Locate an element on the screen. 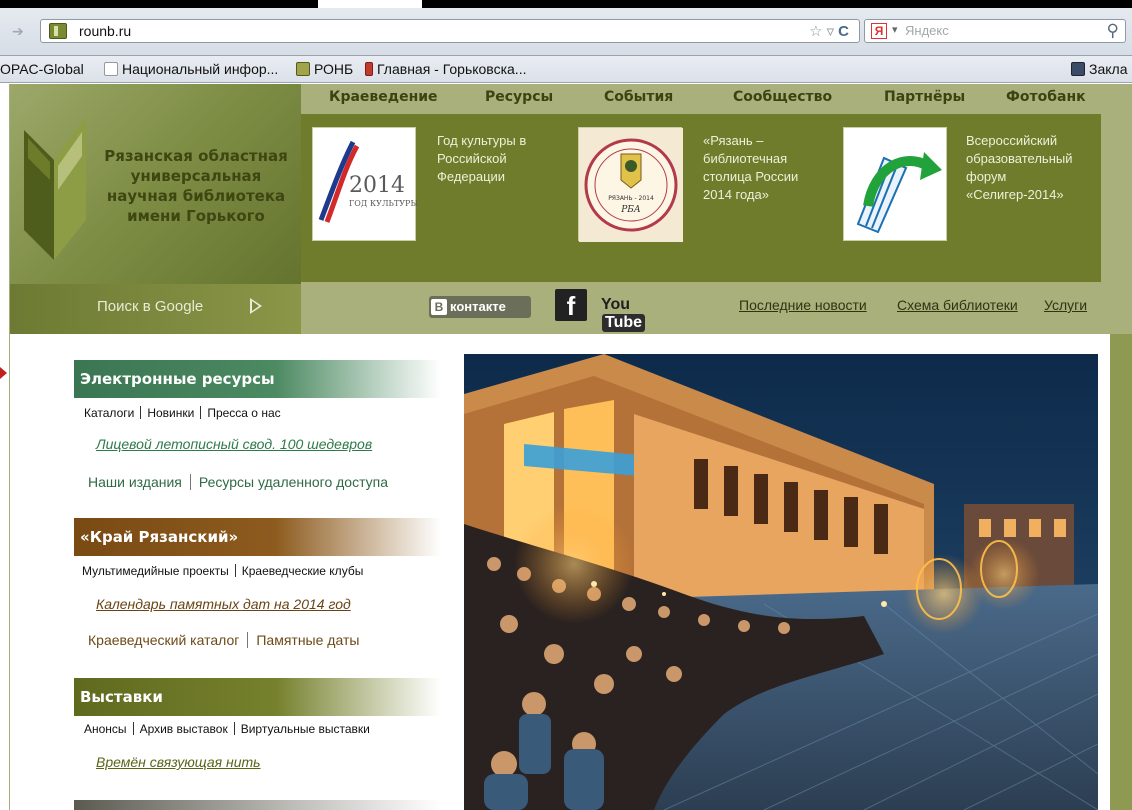 The width and height of the screenshot is (1132, 810). link-multimedia: Мультимедийные проекты is located at coordinates (155, 571).